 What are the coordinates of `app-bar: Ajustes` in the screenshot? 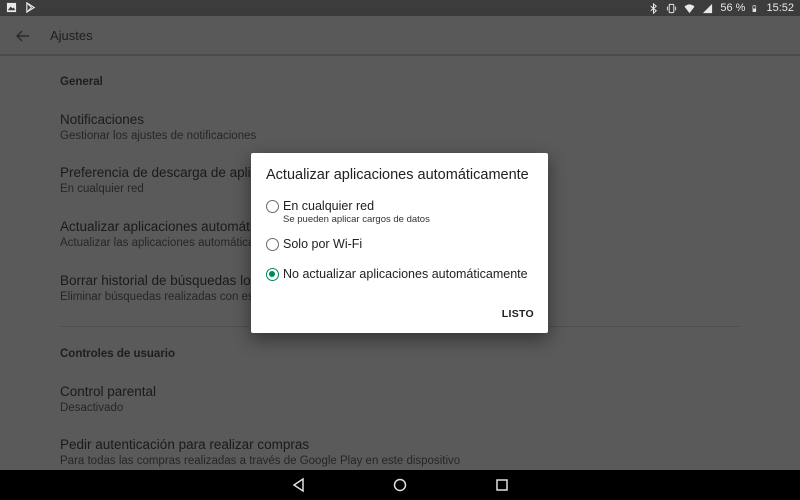 It's located at (400, 35).